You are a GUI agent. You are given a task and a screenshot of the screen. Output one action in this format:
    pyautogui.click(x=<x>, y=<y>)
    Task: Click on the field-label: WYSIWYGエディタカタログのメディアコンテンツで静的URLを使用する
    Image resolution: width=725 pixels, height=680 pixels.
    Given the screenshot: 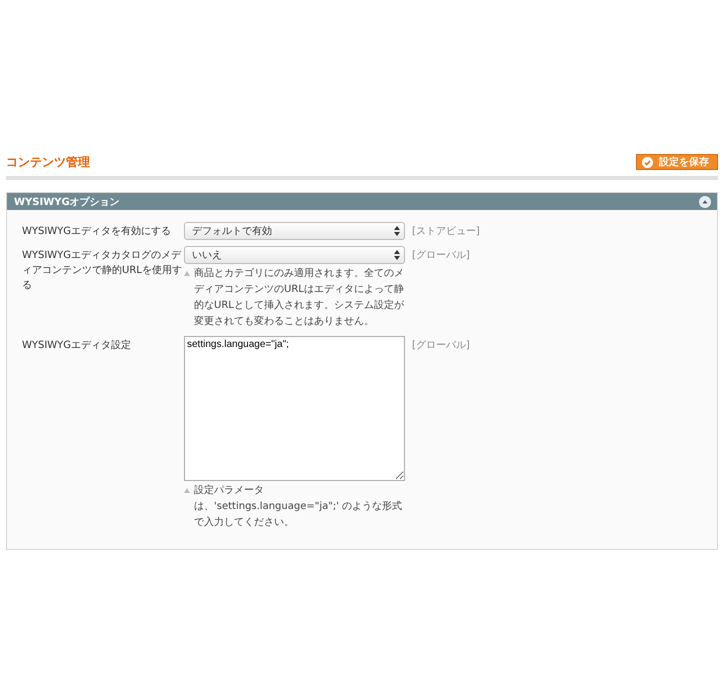 What is the action you would take?
    pyautogui.click(x=102, y=271)
    